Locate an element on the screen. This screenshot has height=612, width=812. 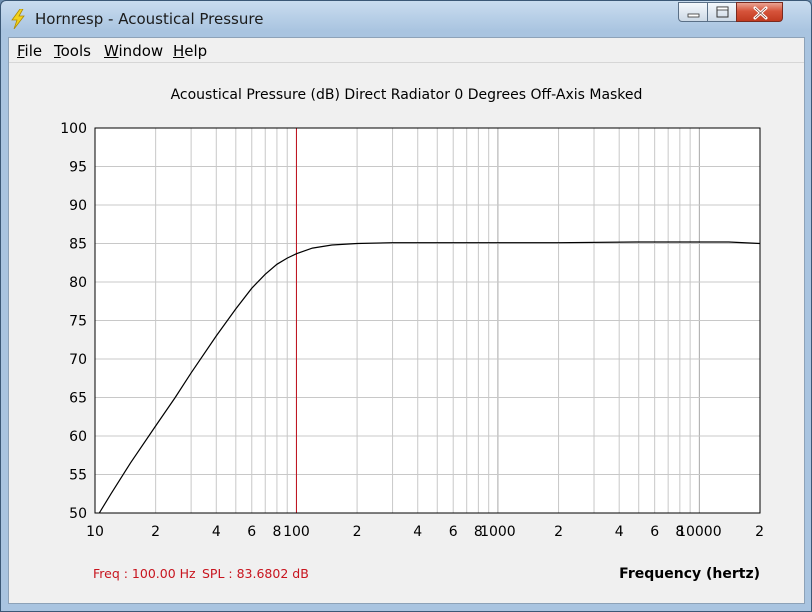
window-title: Hornresp - Acoustical Pressure is located at coordinates (149, 19).